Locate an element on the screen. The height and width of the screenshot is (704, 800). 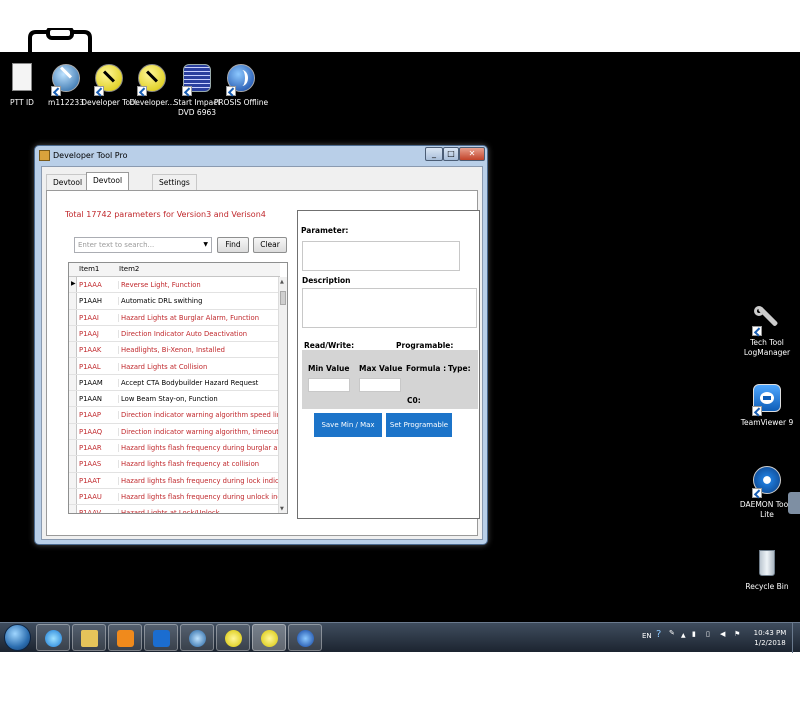
desktop-icon-prosis-offline: PROSIS Offline is located at coordinates (241, 85).